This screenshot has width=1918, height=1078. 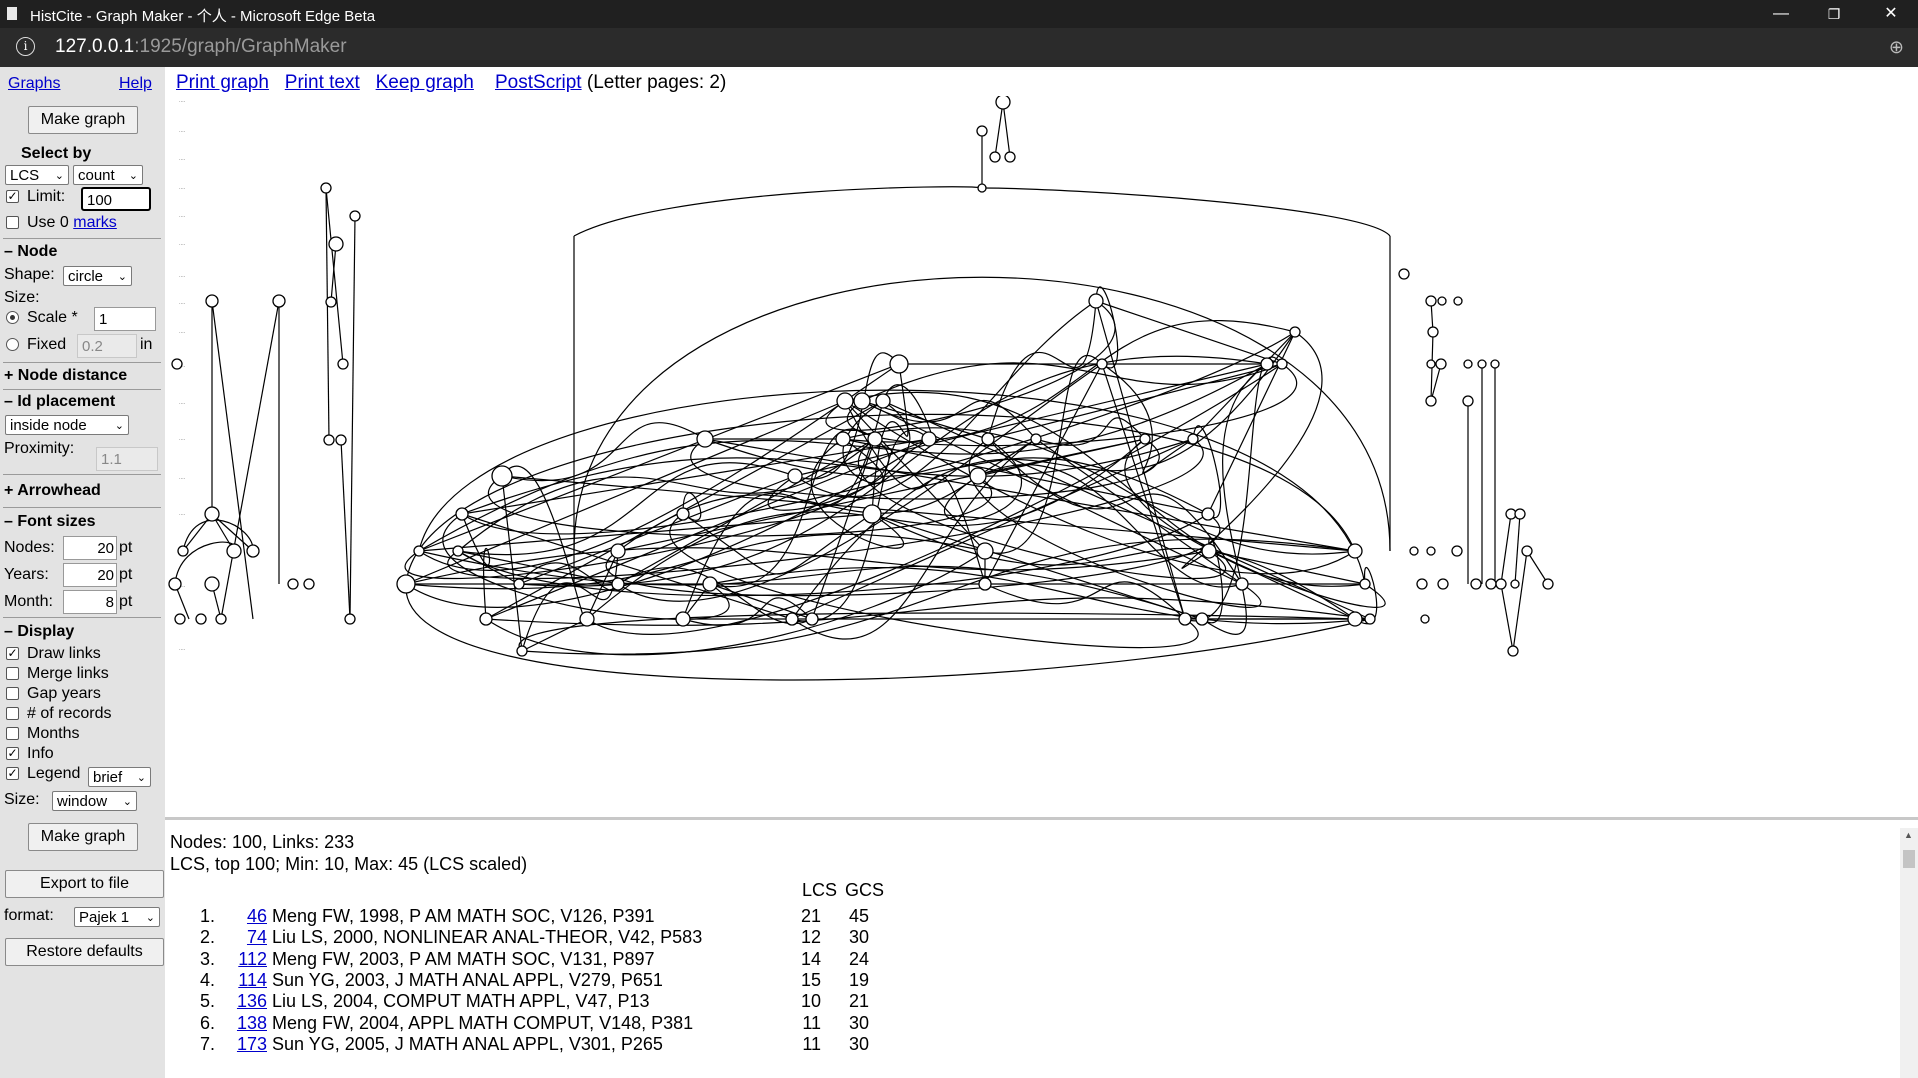 What do you see at coordinates (1908, 835) in the screenshot?
I see `scroll-up-icon: ▲` at bounding box center [1908, 835].